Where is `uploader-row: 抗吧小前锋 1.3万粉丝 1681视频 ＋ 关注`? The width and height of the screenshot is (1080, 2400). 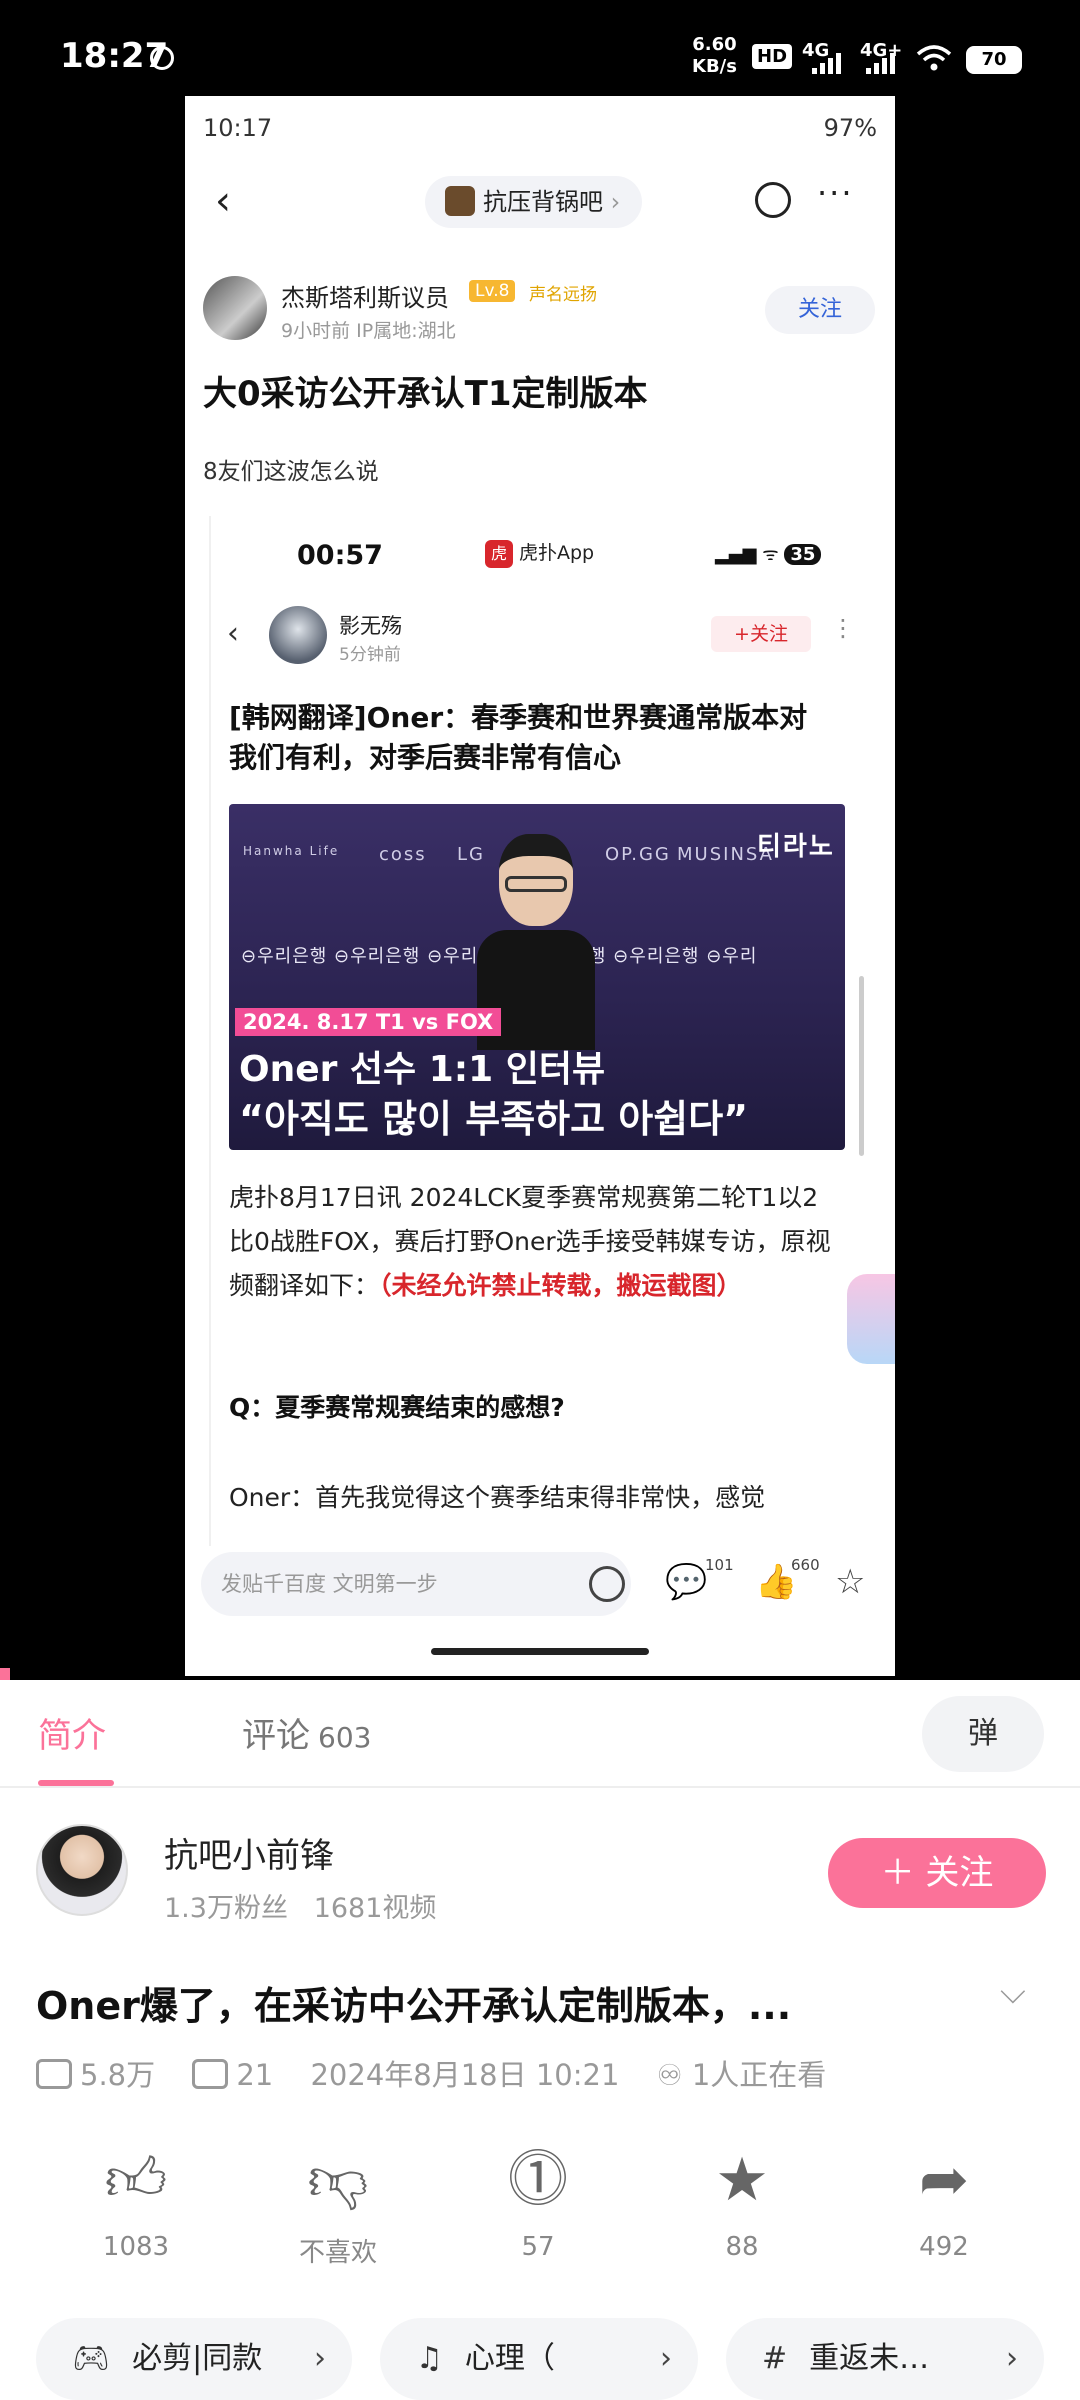 uploader-row: 抗吧小前锋 1.3万粉丝 1681视频 ＋ 关注 is located at coordinates (540, 1870).